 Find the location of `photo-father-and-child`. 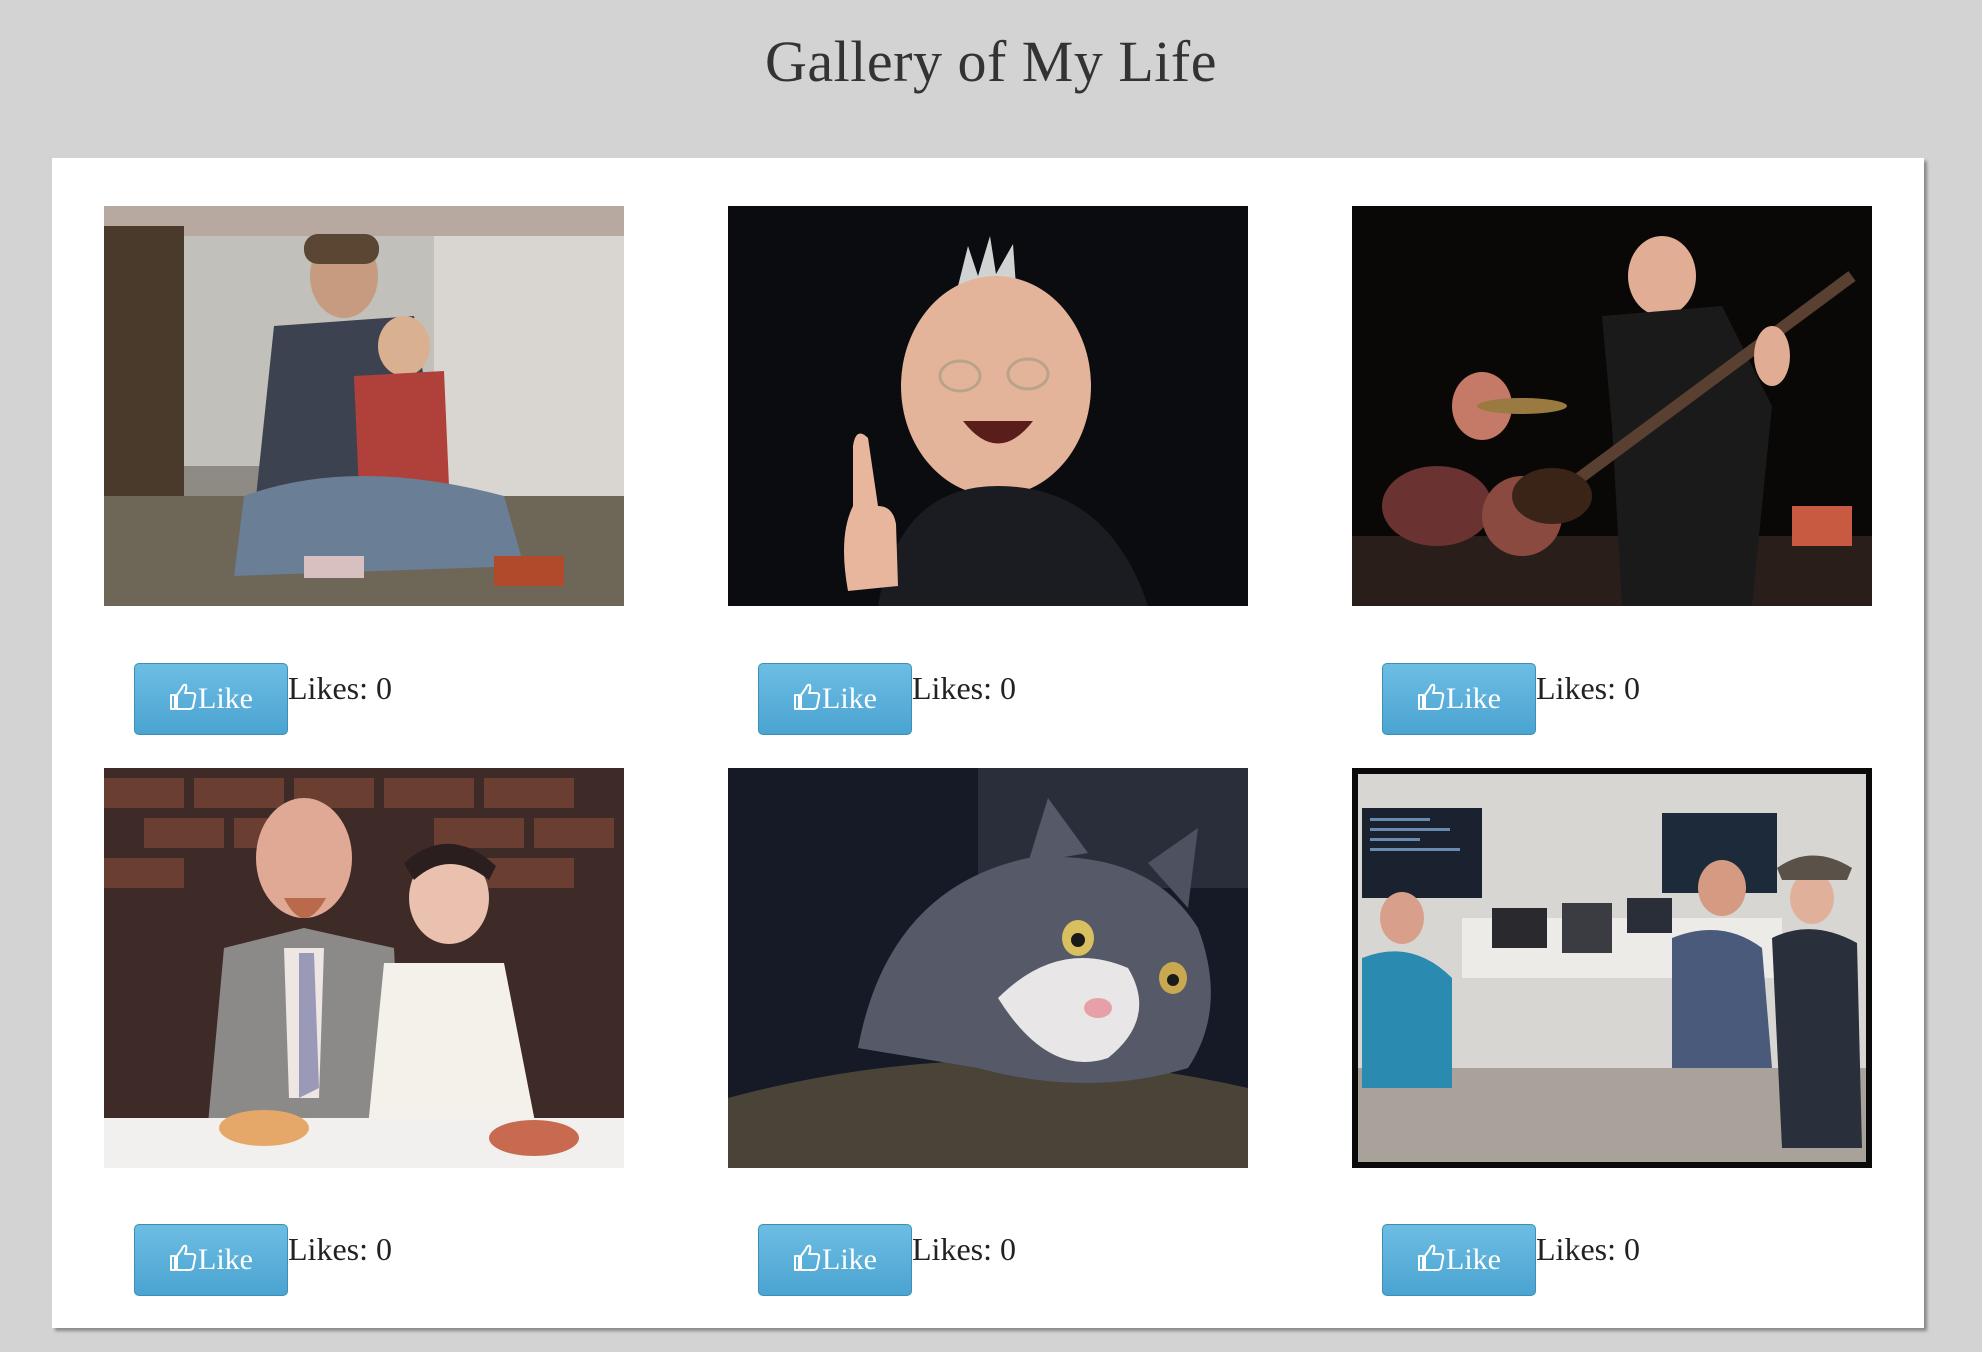

photo-father-and-child is located at coordinates (364, 406).